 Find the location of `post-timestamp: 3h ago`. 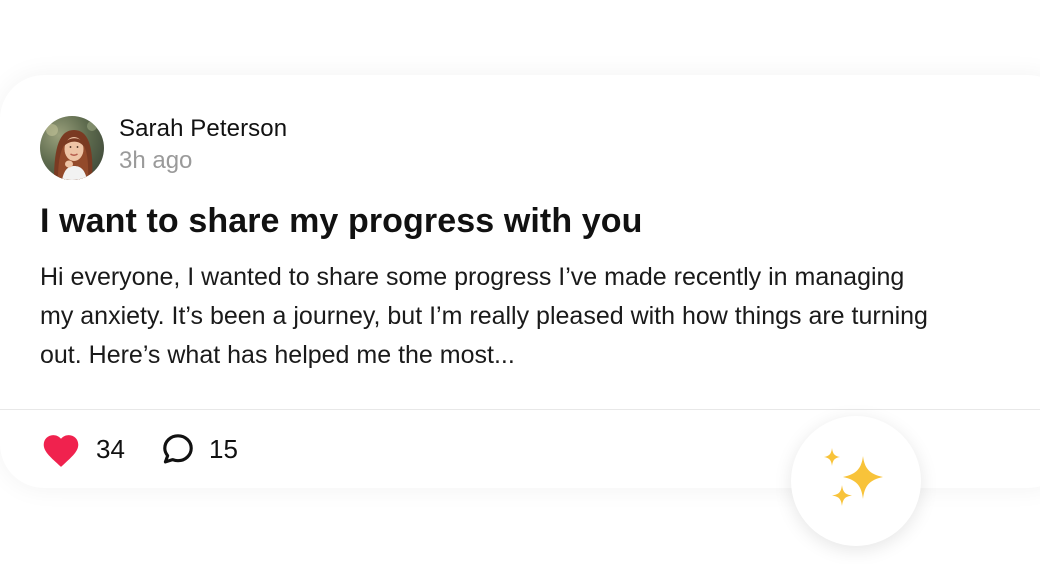

post-timestamp: 3h ago is located at coordinates (156, 160).